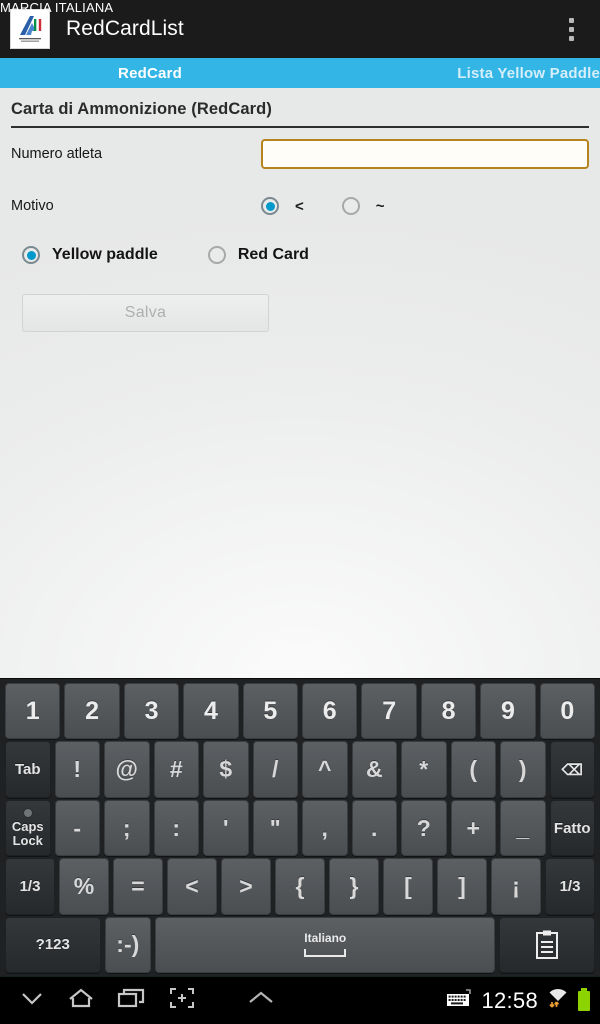 The width and height of the screenshot is (600, 1024). What do you see at coordinates (450, 73) in the screenshot?
I see `tab-lista-yellow-paddle: Lista Yellow Paddle` at bounding box center [450, 73].